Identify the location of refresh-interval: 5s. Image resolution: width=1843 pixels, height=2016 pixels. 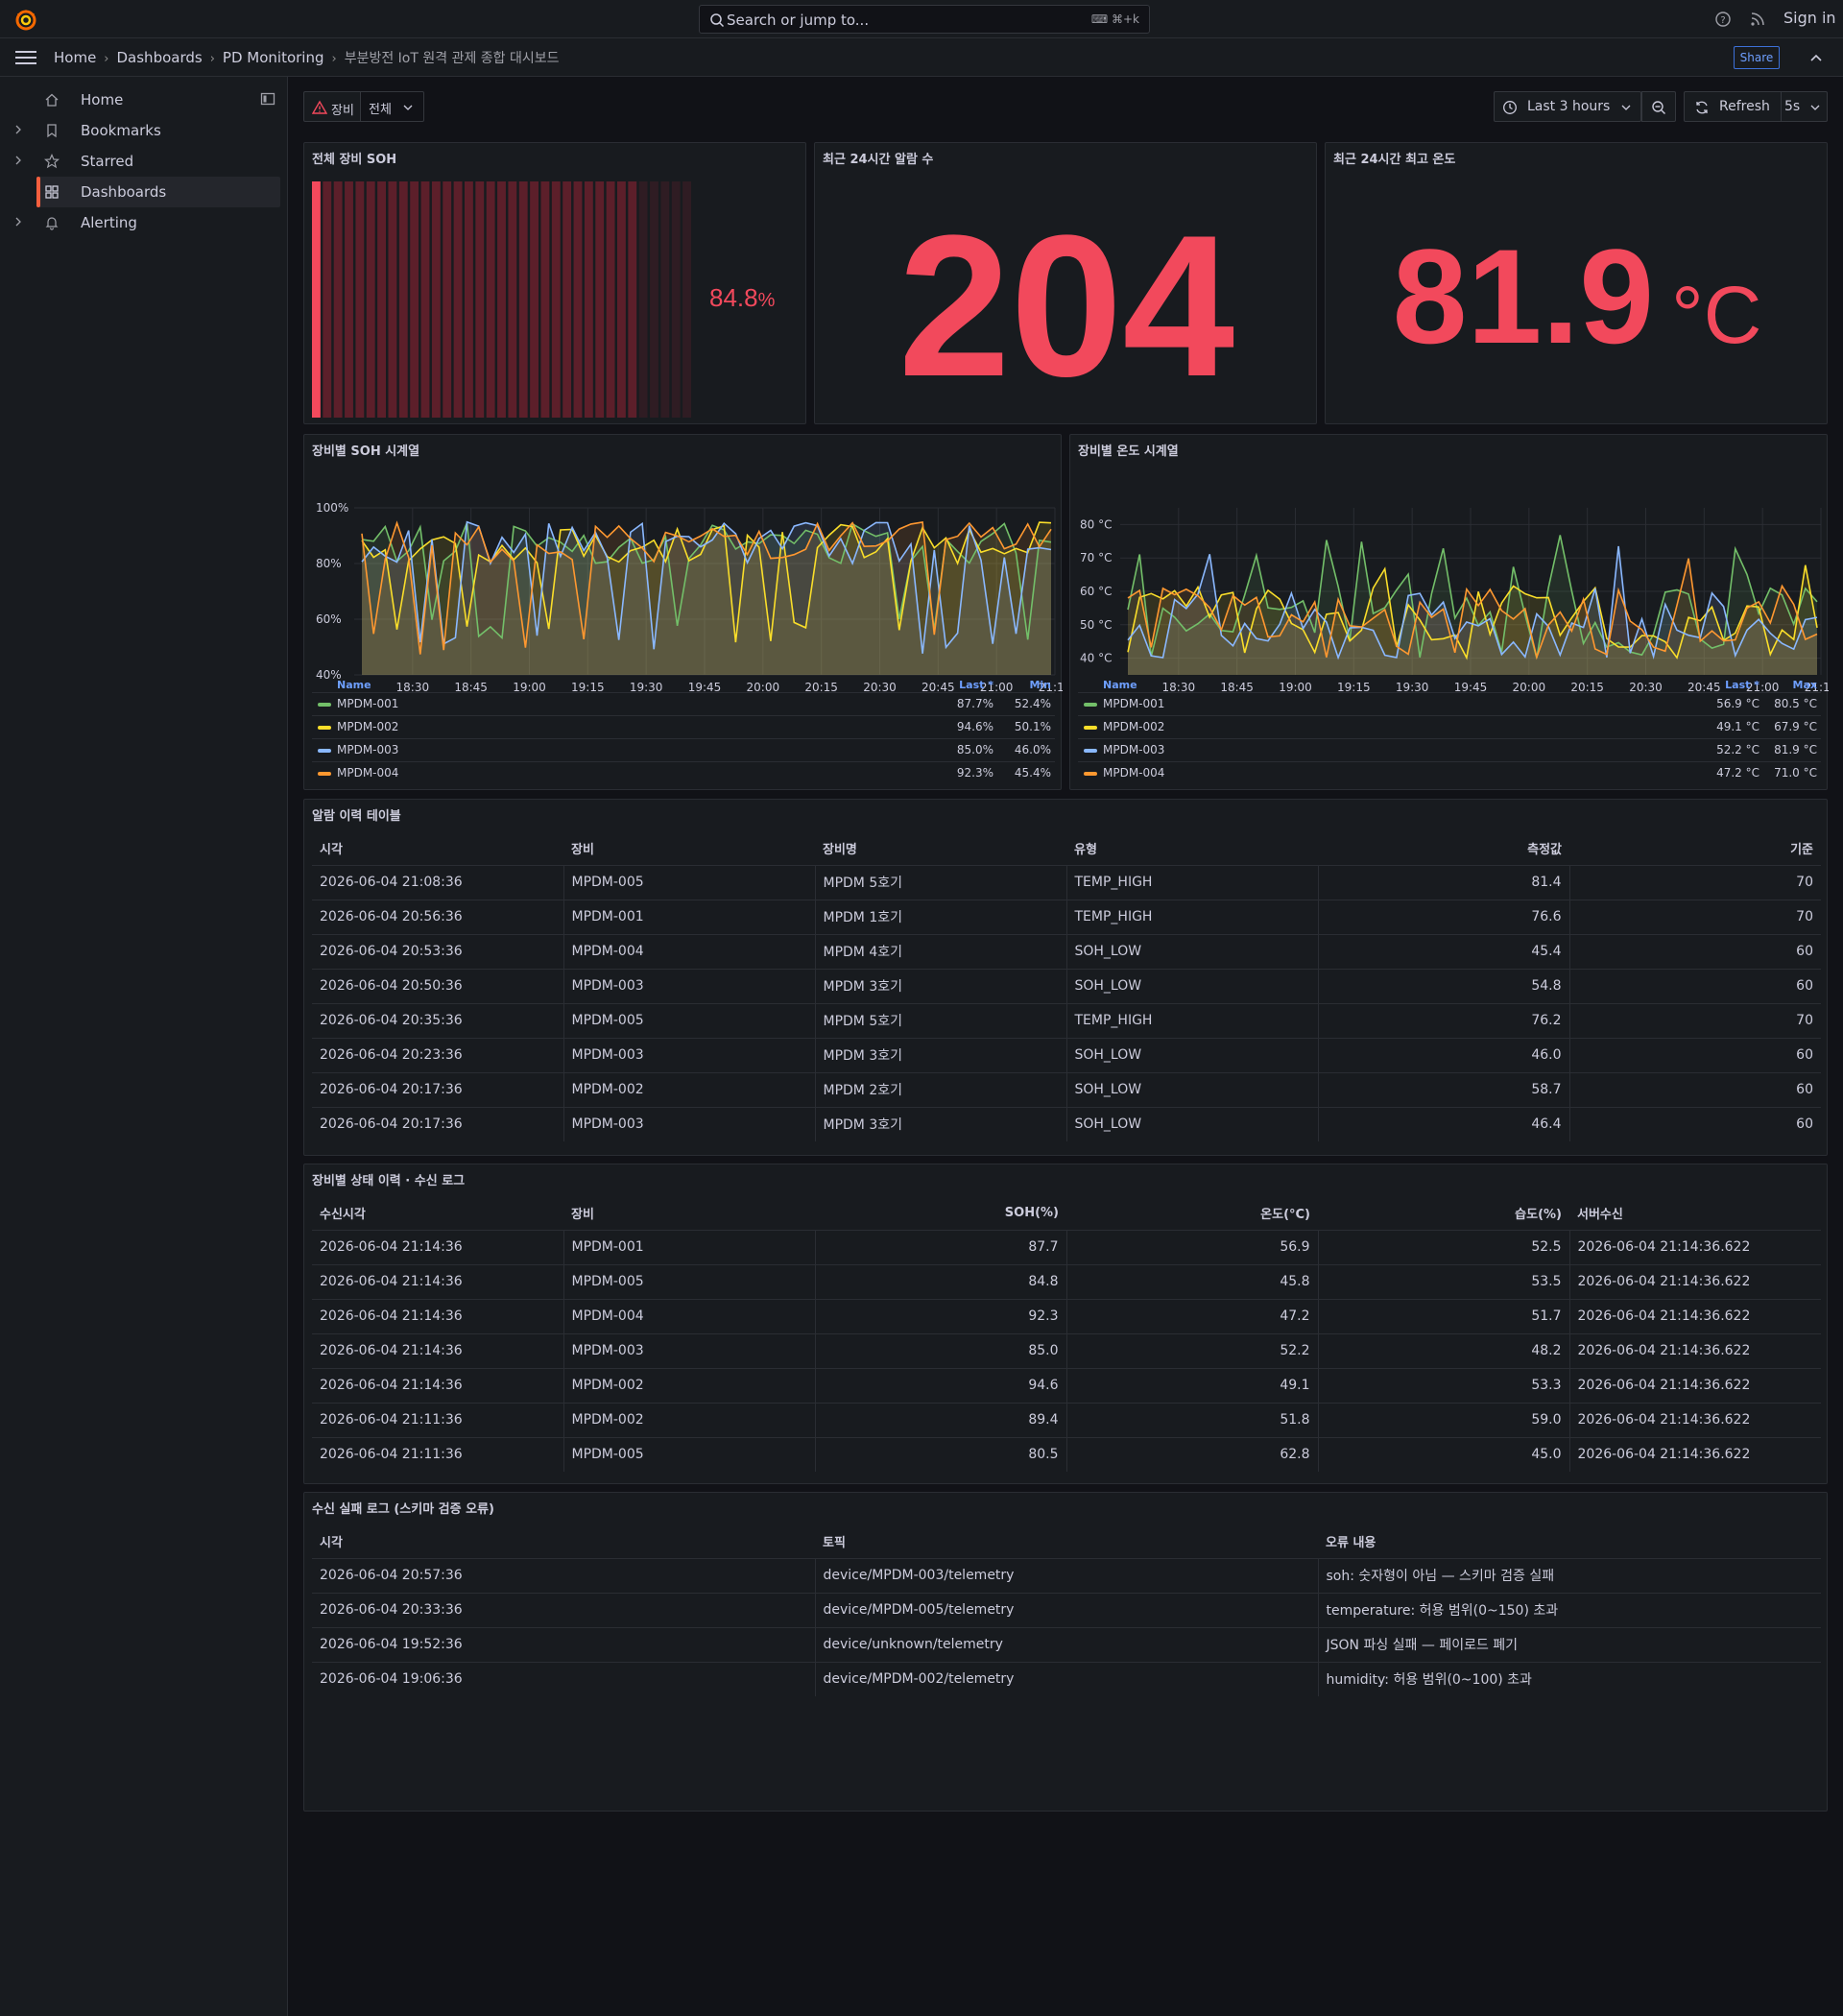
(1792, 107).